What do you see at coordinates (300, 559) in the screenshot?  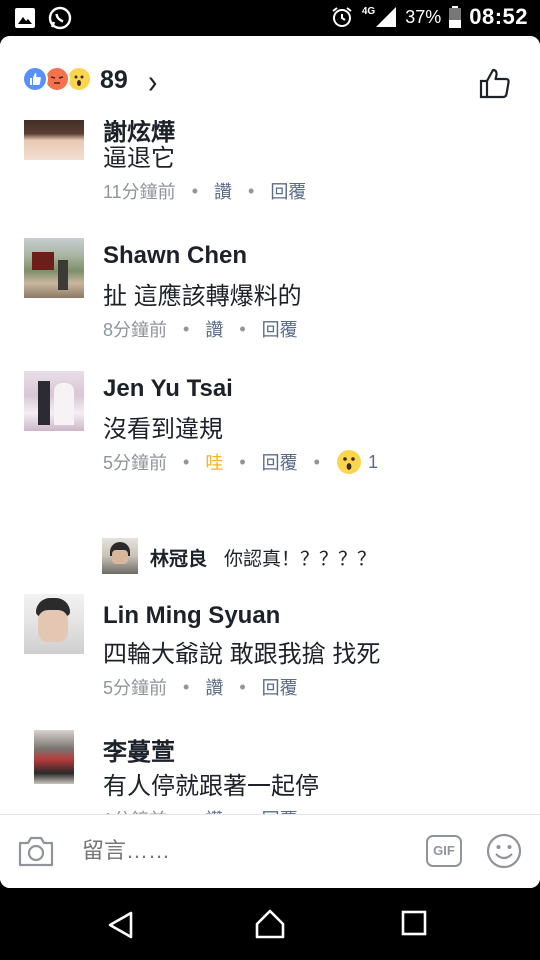 I see `reply-text: 你認真！？？？？` at bounding box center [300, 559].